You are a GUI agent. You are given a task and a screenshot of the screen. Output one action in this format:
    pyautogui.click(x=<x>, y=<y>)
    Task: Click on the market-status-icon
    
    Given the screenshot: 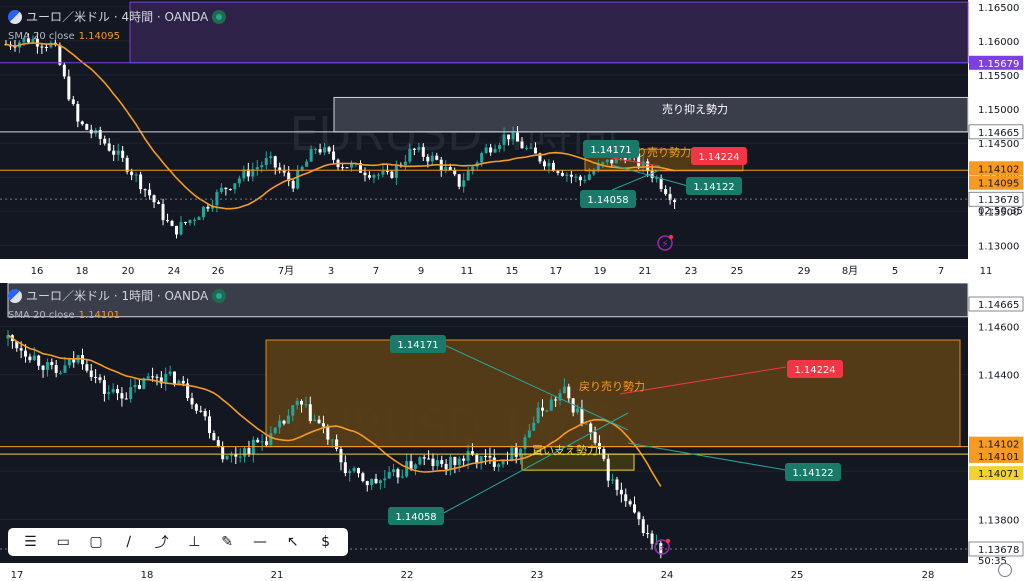 What is the action you would take?
    pyautogui.click(x=219, y=295)
    